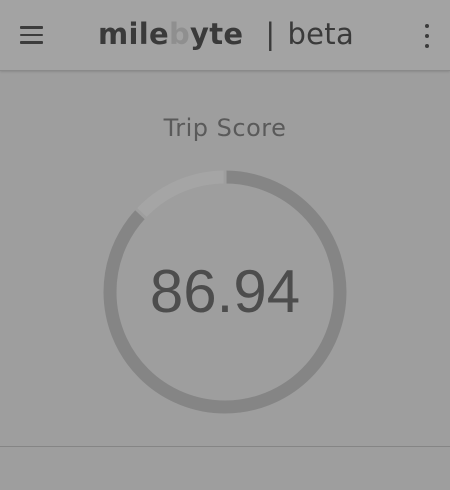  I want to click on hamburger-menu-icon, so click(35, 35).